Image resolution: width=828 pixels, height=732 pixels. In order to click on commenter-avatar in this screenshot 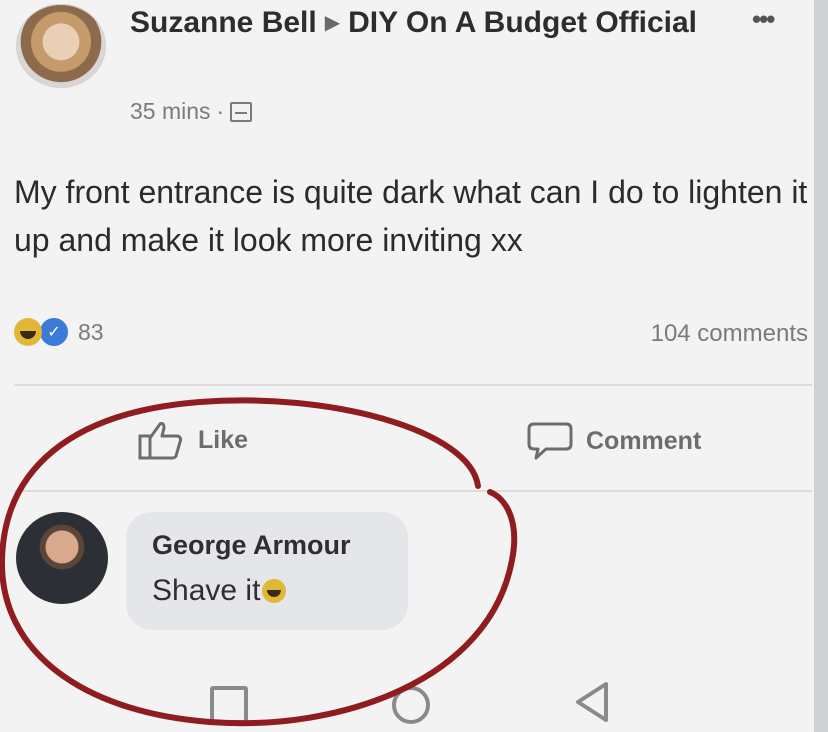, I will do `click(62, 558)`.